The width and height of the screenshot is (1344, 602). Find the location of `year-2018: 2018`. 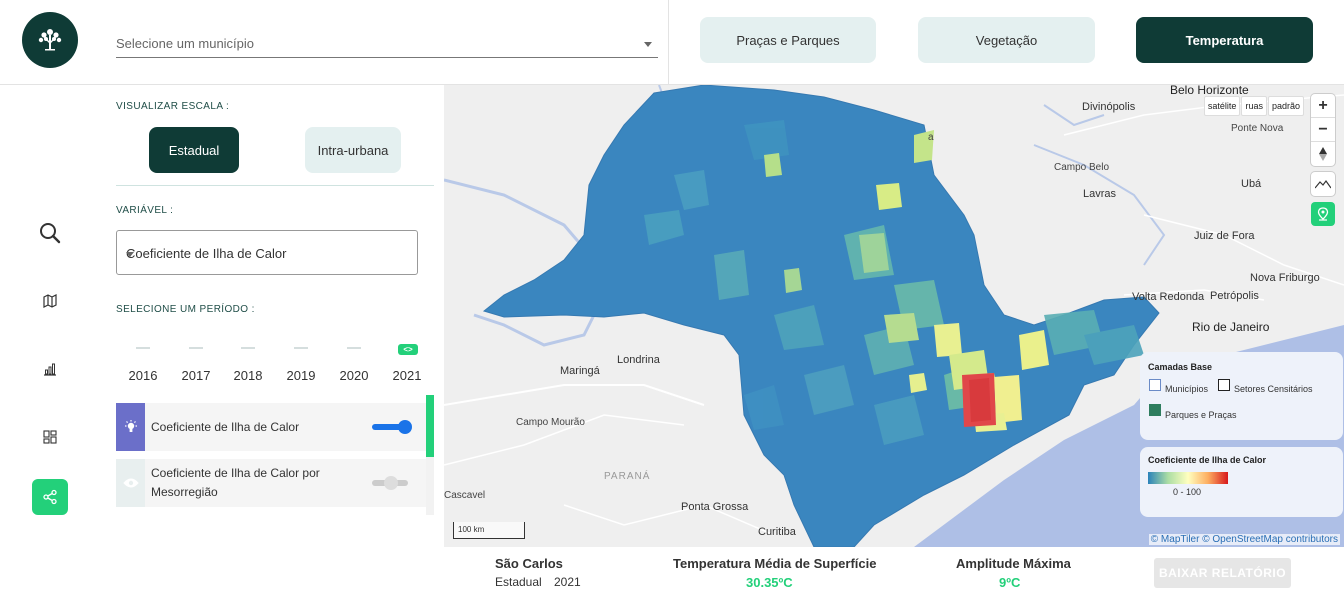

year-2018: 2018 is located at coordinates (248, 362).